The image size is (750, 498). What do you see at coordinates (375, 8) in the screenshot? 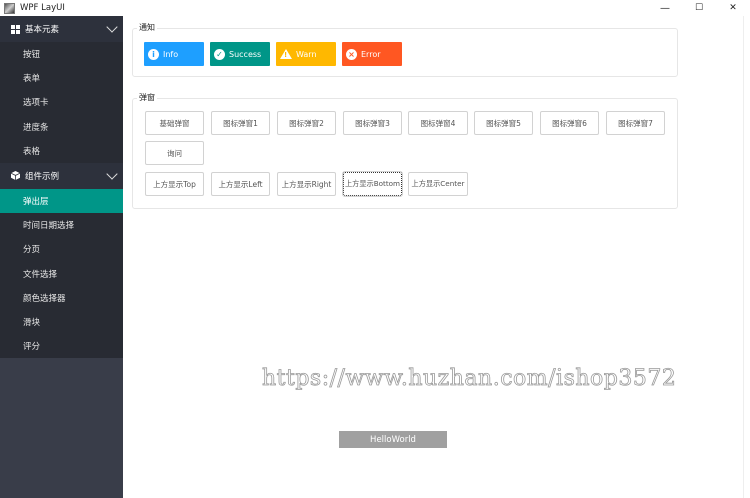
I see `window-titlebar: WPF LayUI — ☐ ✕` at bounding box center [375, 8].